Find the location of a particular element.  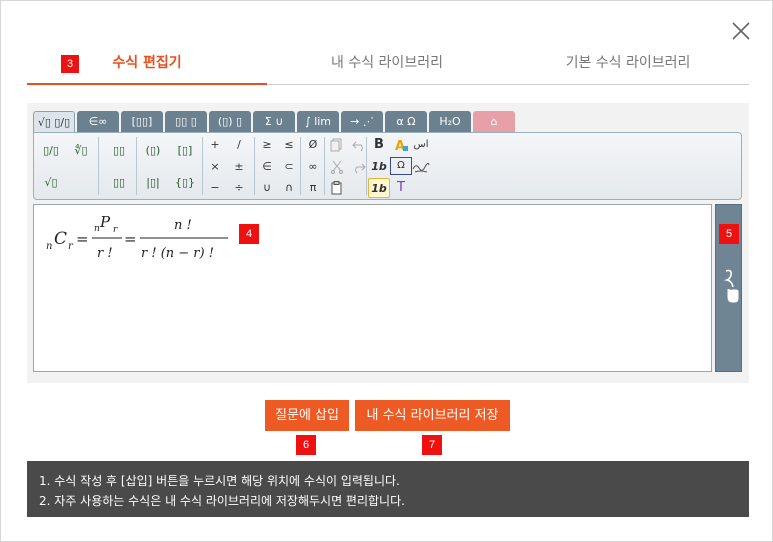

palette-tab-arrows: → ⋰ is located at coordinates (362, 122).